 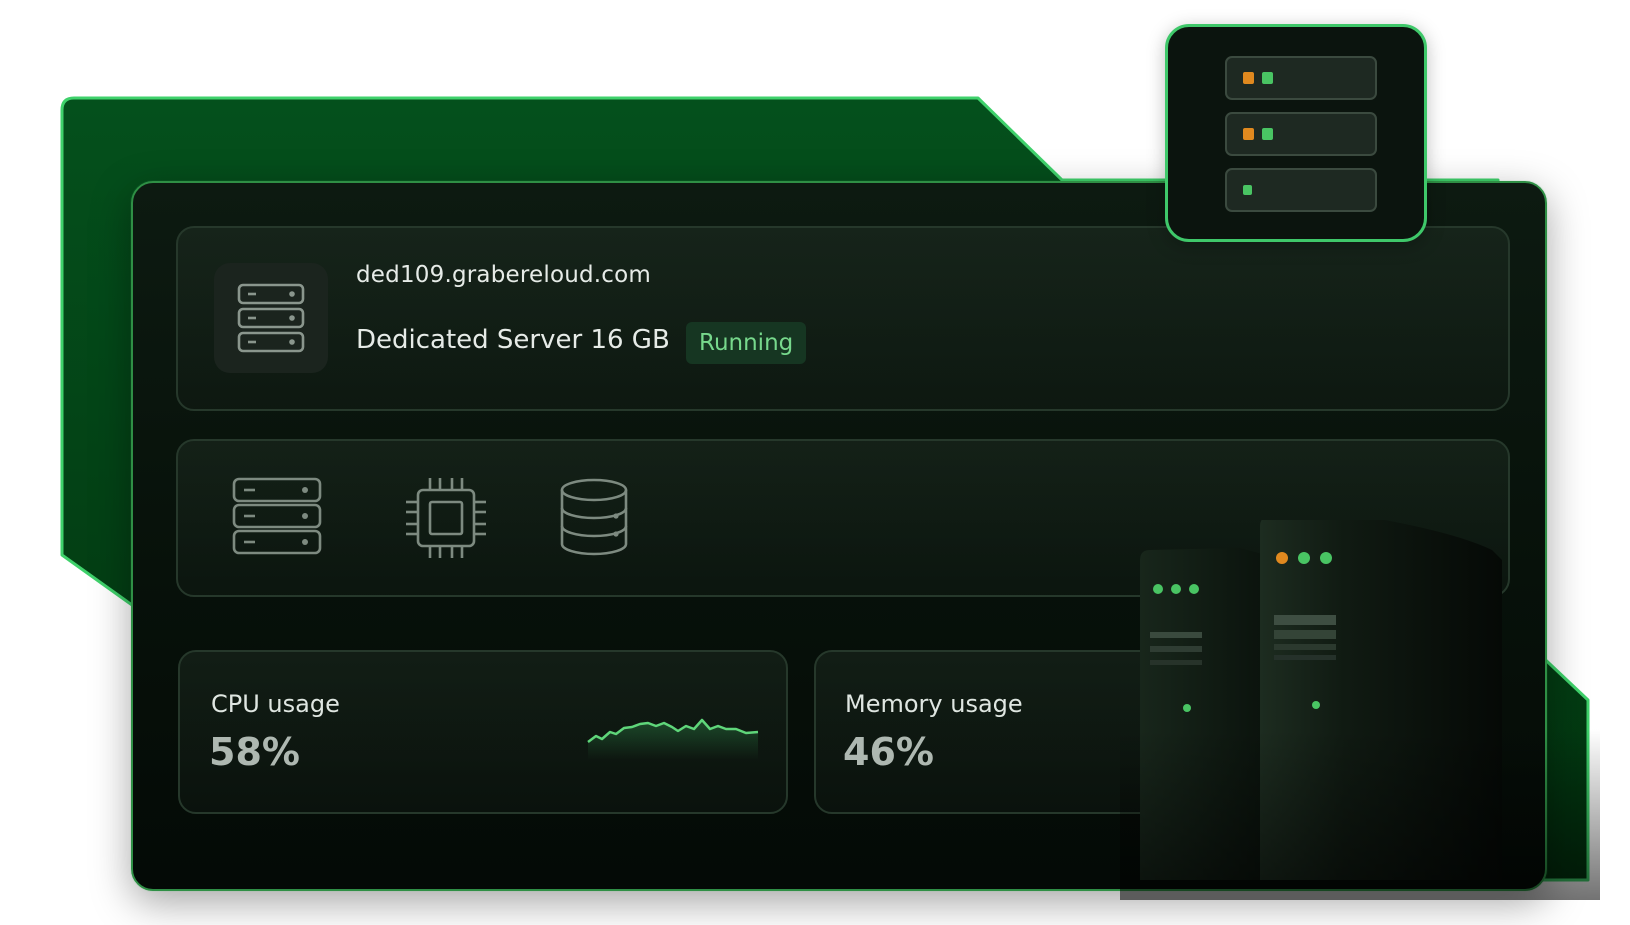 What do you see at coordinates (503, 275) in the screenshot?
I see `server-hostname: ded109.grabereloud.com` at bounding box center [503, 275].